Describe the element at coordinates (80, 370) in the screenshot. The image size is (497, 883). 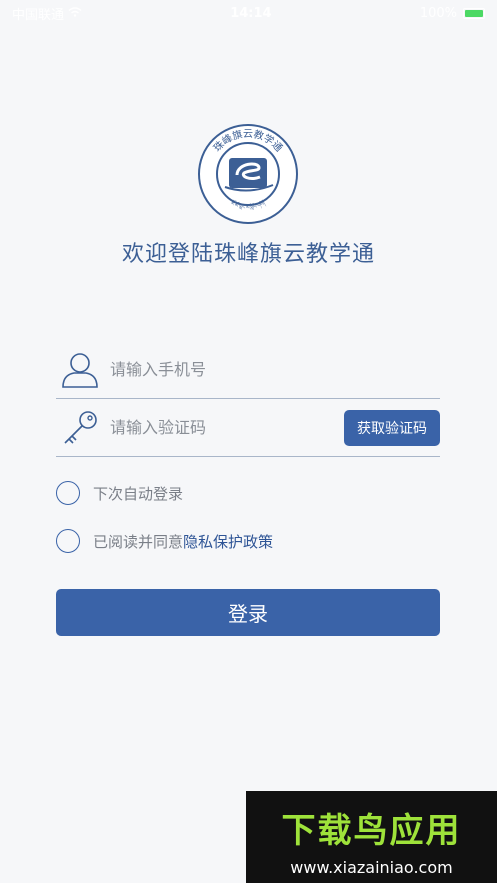
I see `user-icon` at that location.